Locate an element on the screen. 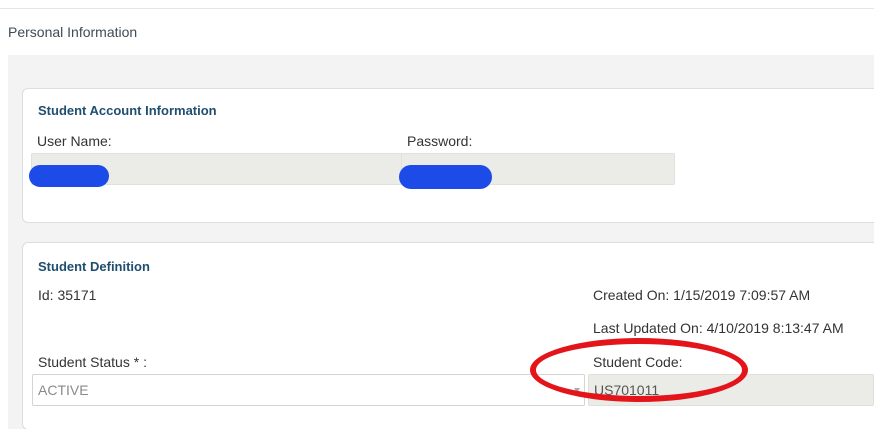 The height and width of the screenshot is (429, 874). page-title: Personal Information is located at coordinates (73, 32).